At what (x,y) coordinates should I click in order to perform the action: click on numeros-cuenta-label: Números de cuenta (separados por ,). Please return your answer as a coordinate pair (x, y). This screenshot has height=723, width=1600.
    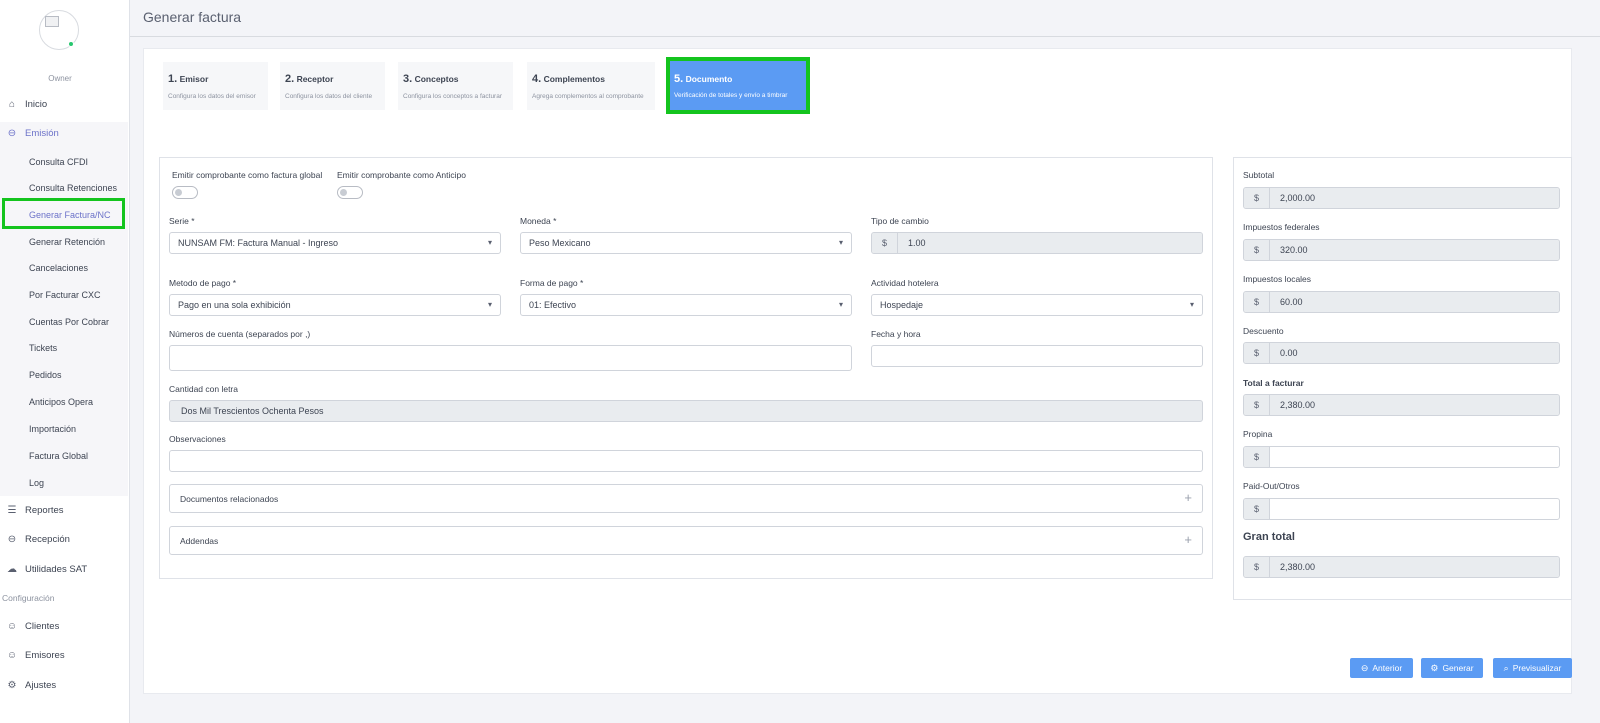
    Looking at the image, I should click on (240, 334).